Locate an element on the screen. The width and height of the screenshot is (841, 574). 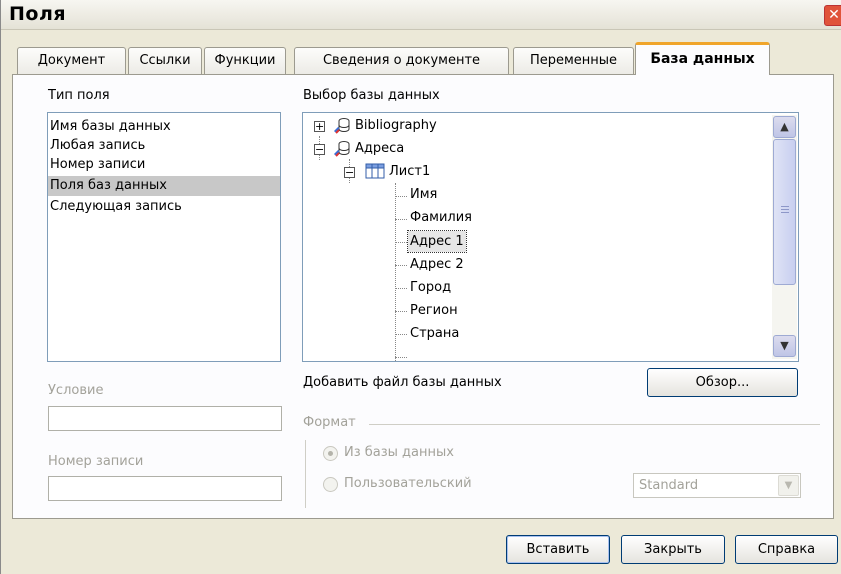
add-db-file-label: Добавить файл базы данных is located at coordinates (402, 382).